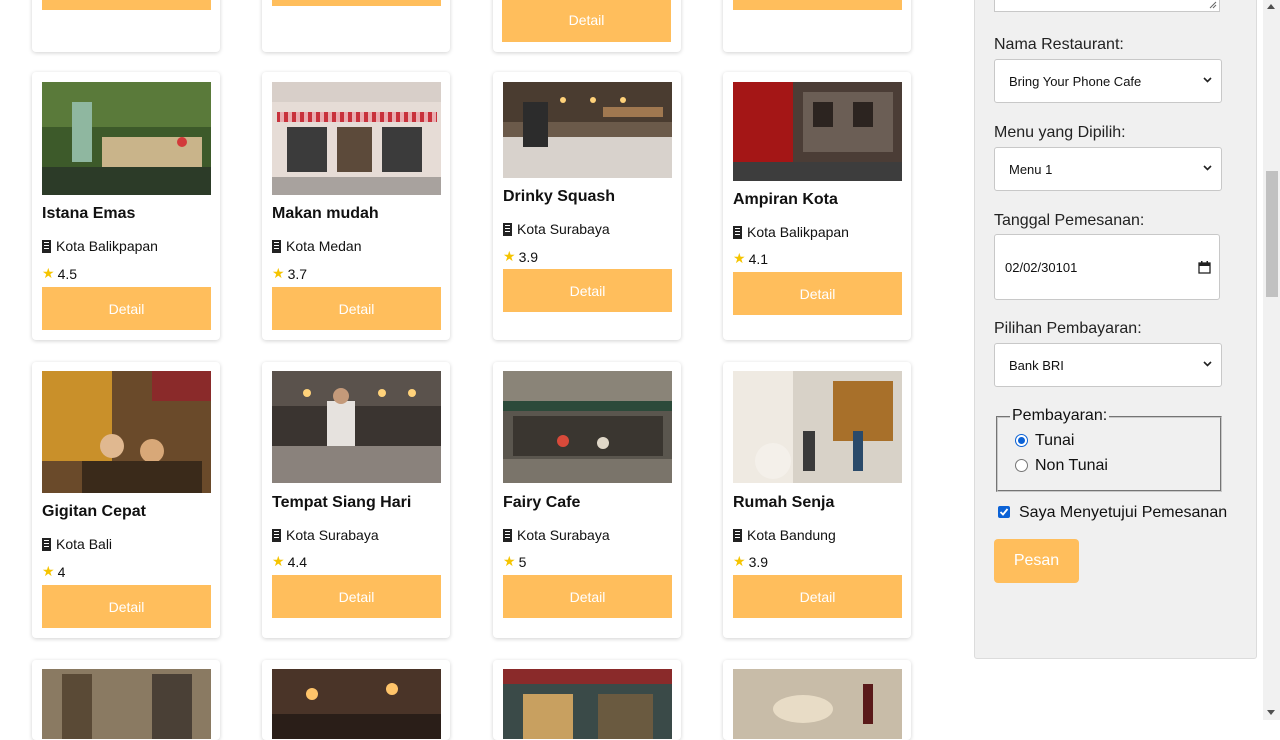 This screenshot has height=740, width=1280. What do you see at coordinates (325, 213) in the screenshot?
I see `restaurant-name: Makan mudah` at bounding box center [325, 213].